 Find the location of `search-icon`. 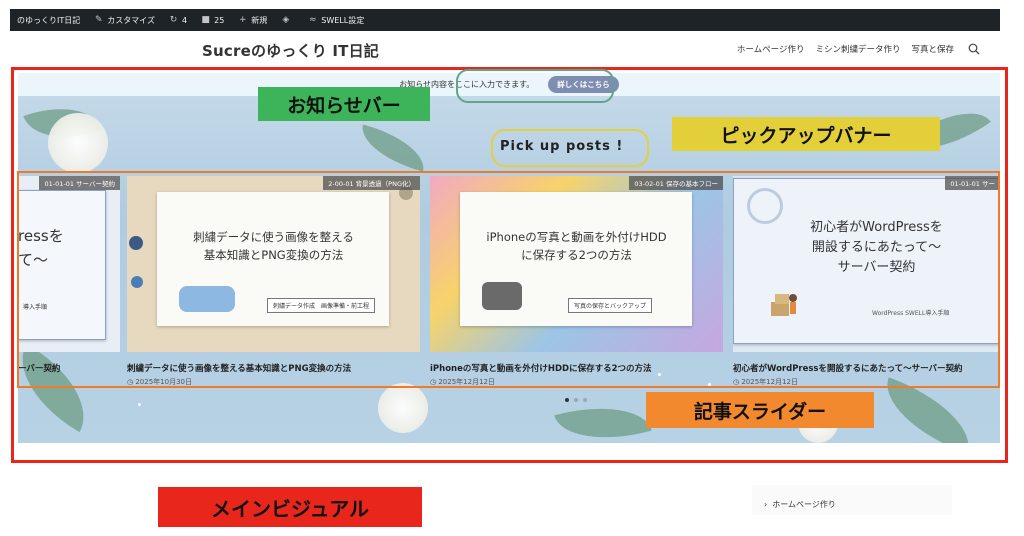

search-icon is located at coordinates (974, 49).